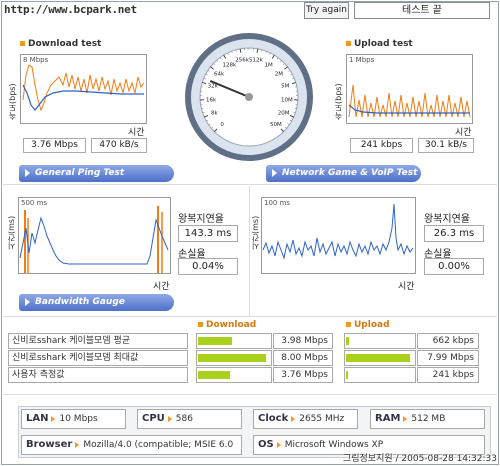  Describe the element at coordinates (276, 125) in the screenshot. I see `gauge-tick-label: 50M` at that location.